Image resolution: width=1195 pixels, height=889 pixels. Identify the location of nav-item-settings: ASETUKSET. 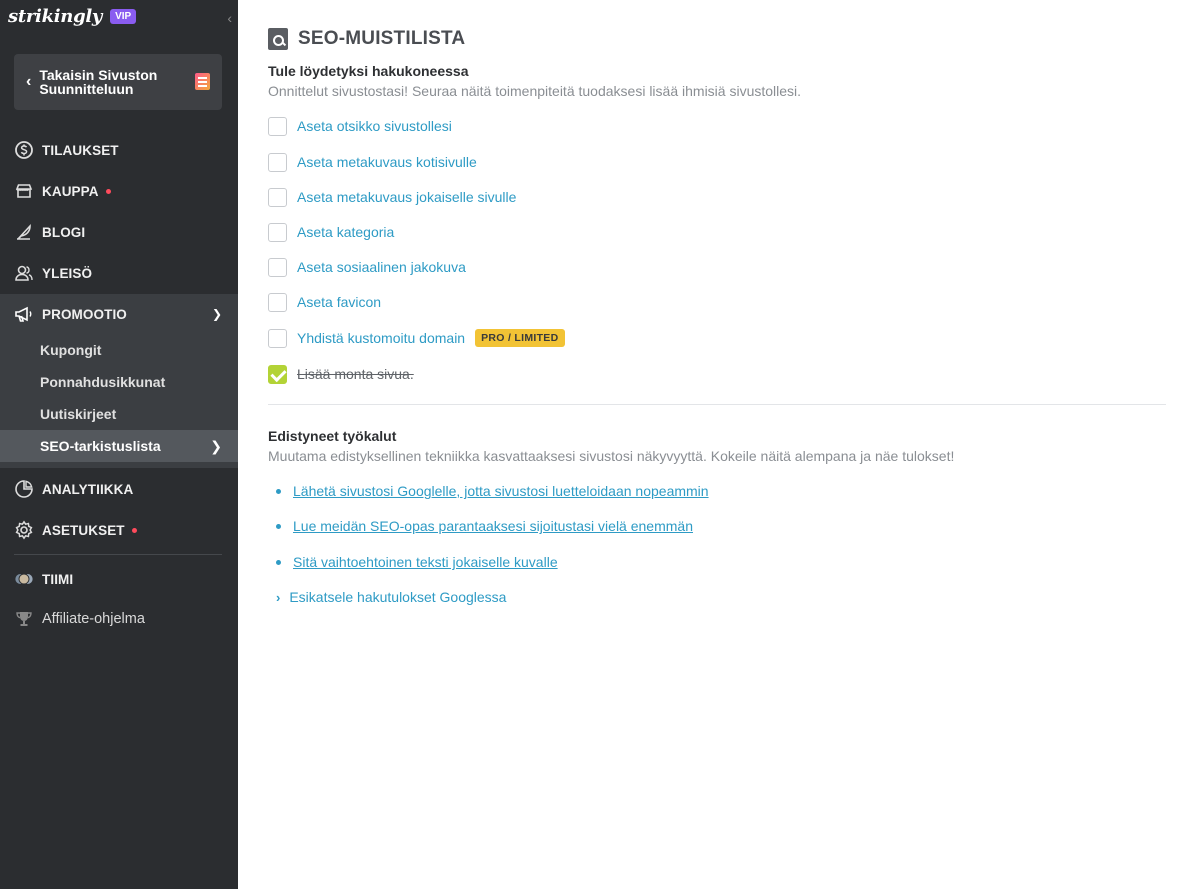
(119, 530).